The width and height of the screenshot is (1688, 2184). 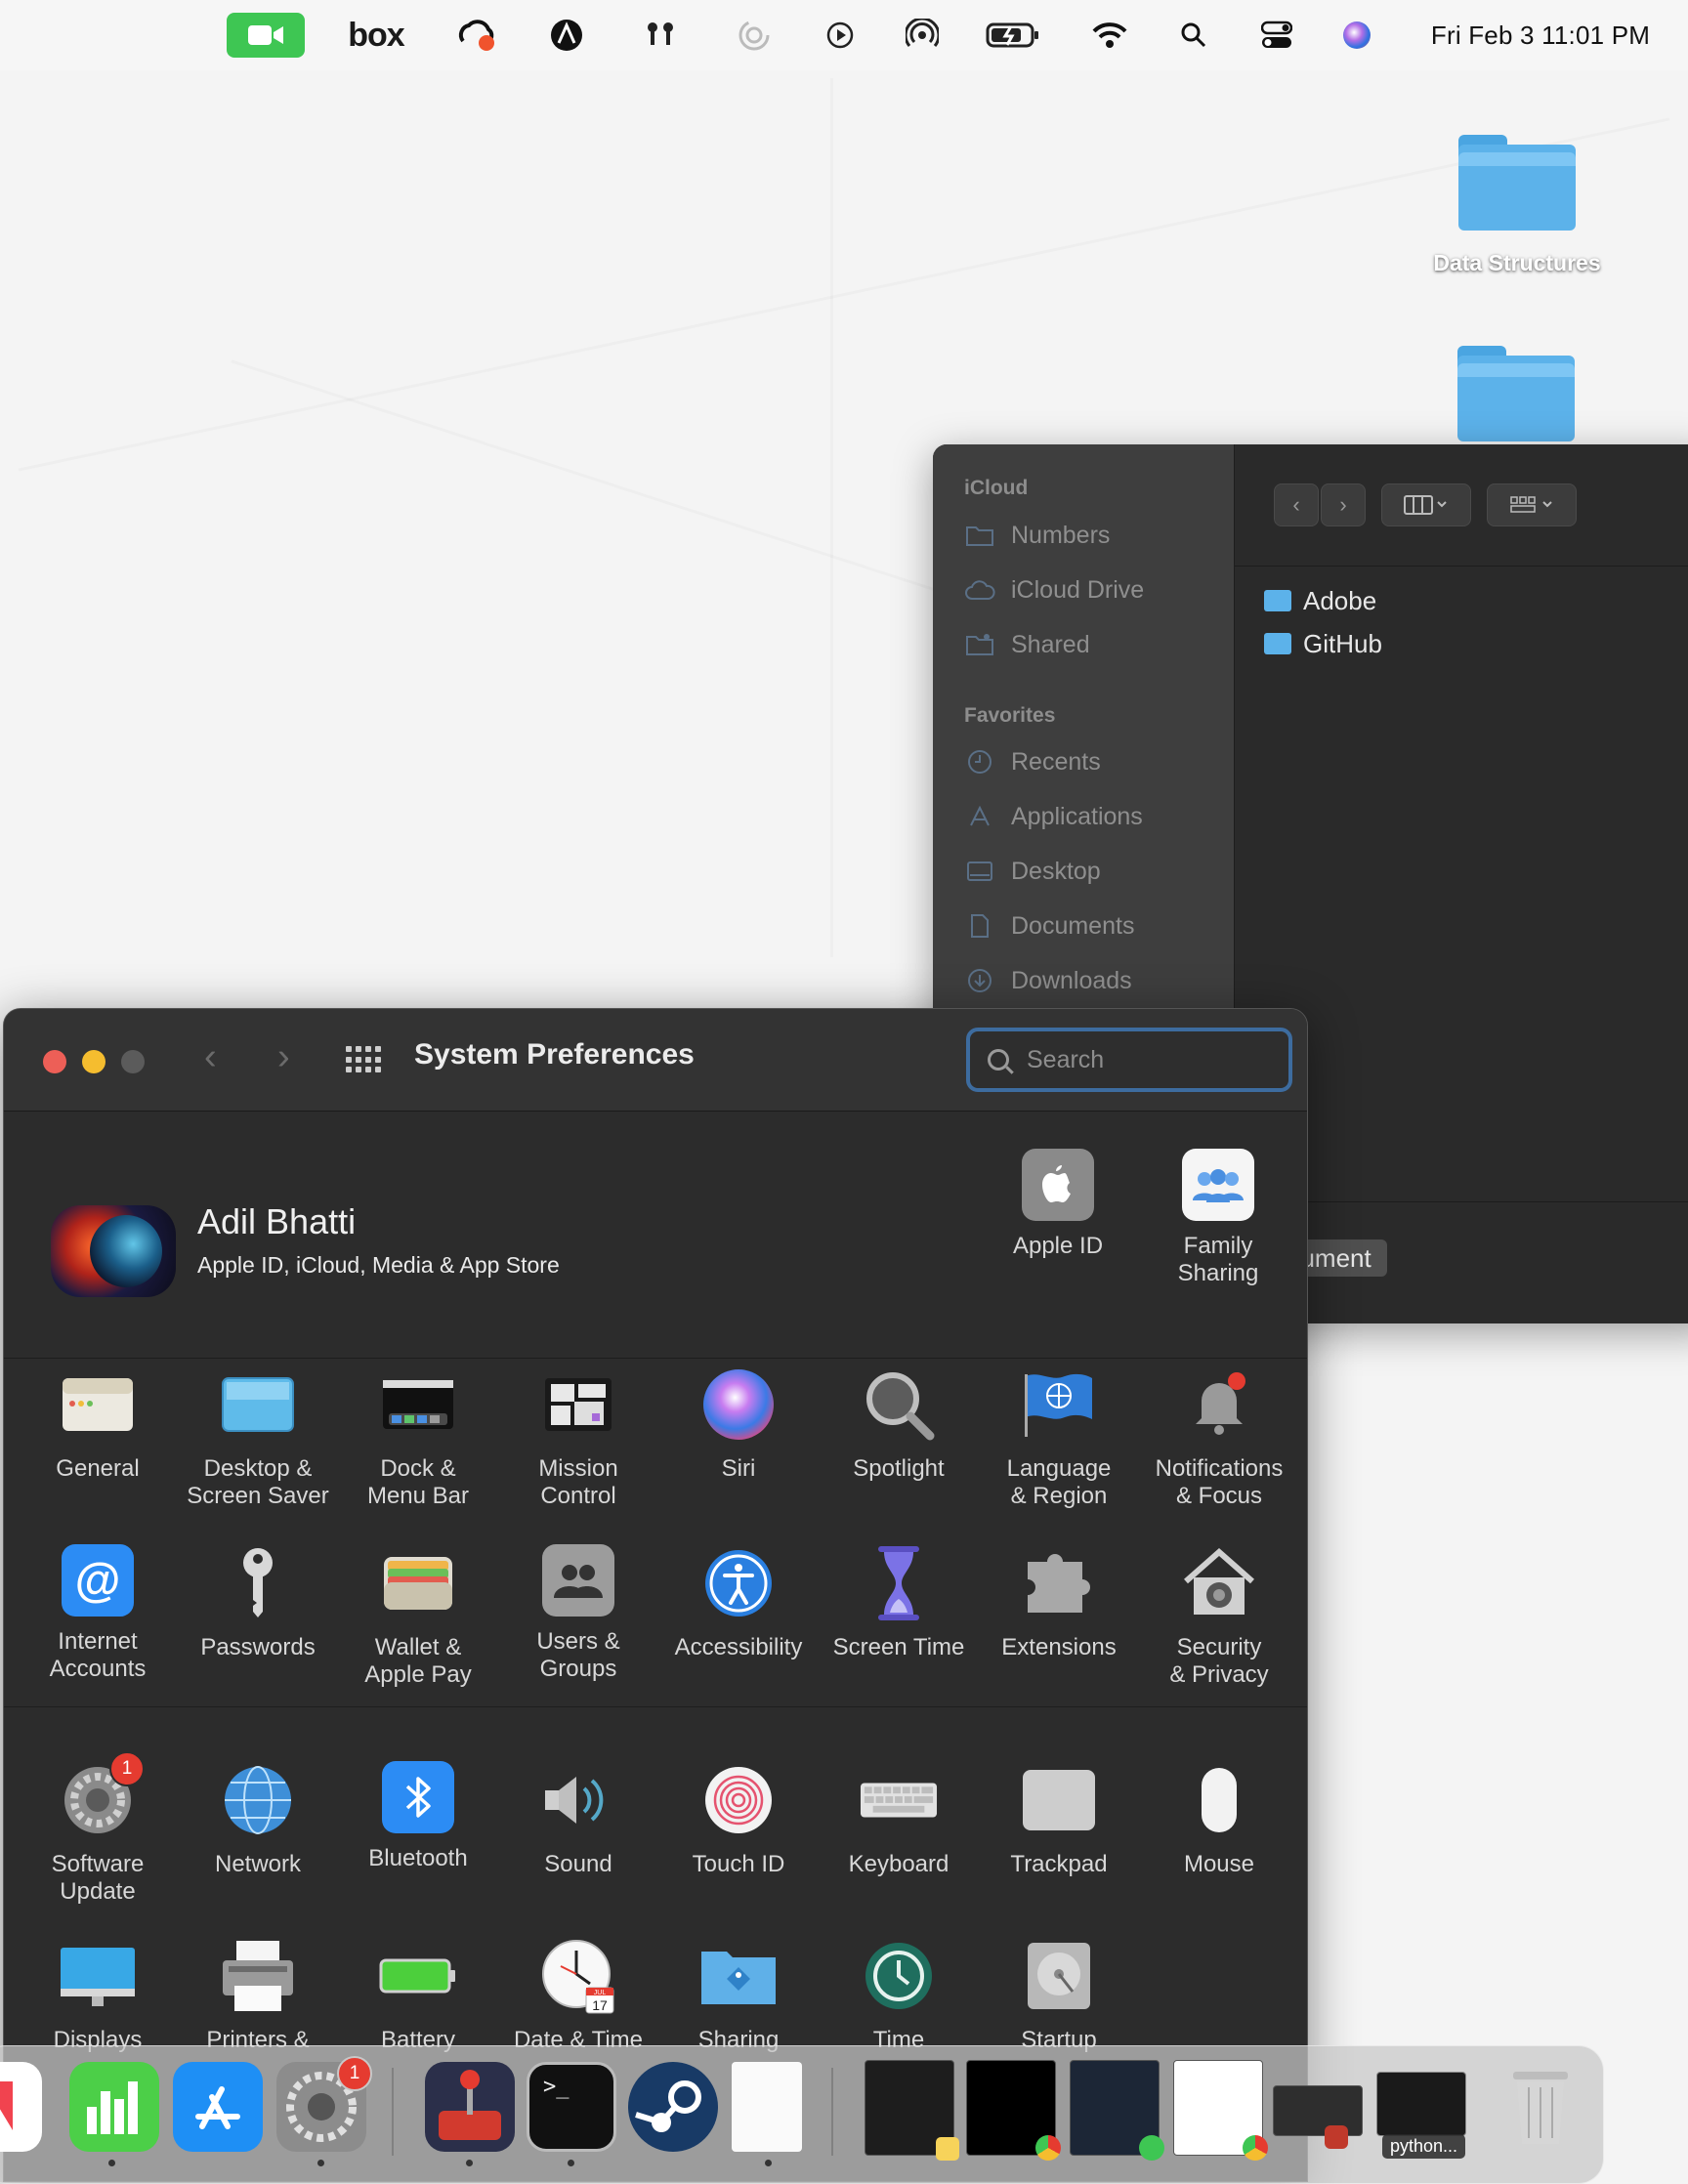 What do you see at coordinates (578, 1995) in the screenshot?
I see `pref-date-time: JUL 17 Date & Time` at bounding box center [578, 1995].